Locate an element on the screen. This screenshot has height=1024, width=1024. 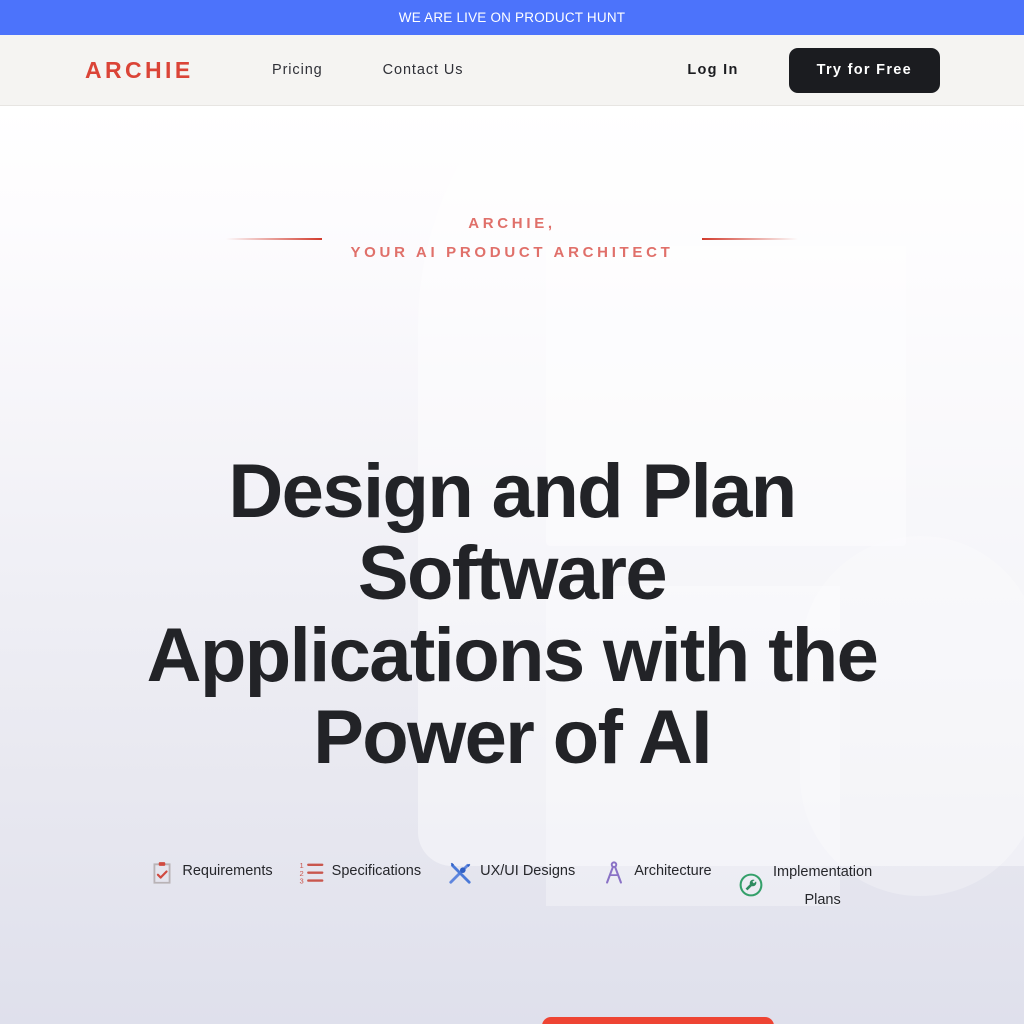
svg-text: 3 is located at coordinates (301, 881).